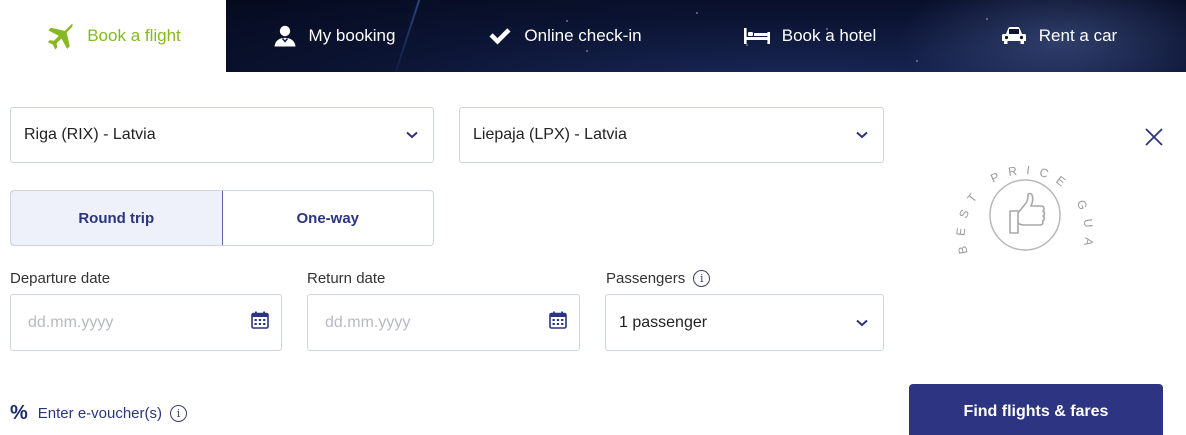 This screenshot has width=1186, height=435. Describe the element at coordinates (756, 36) in the screenshot. I see `bed-icon` at that location.